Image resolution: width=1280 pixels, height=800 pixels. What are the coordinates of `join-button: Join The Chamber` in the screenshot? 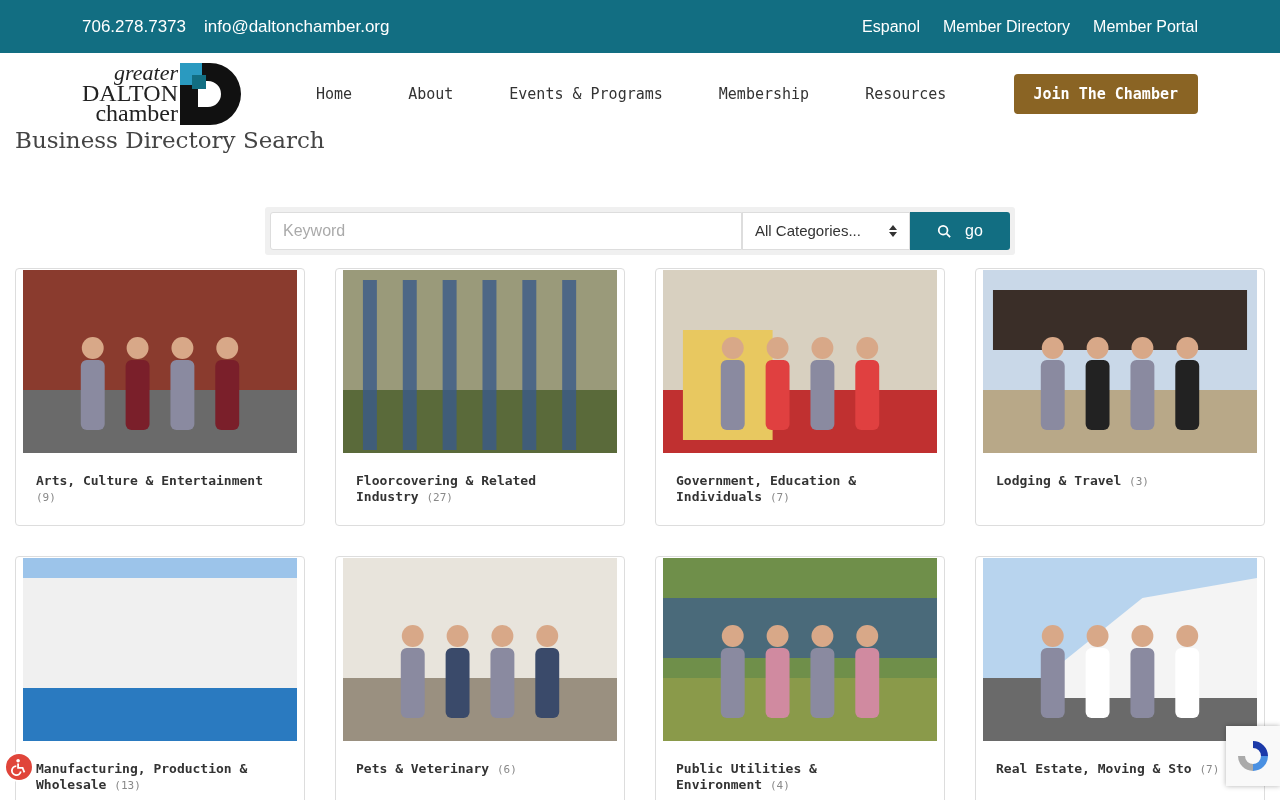 It's located at (1105, 94).